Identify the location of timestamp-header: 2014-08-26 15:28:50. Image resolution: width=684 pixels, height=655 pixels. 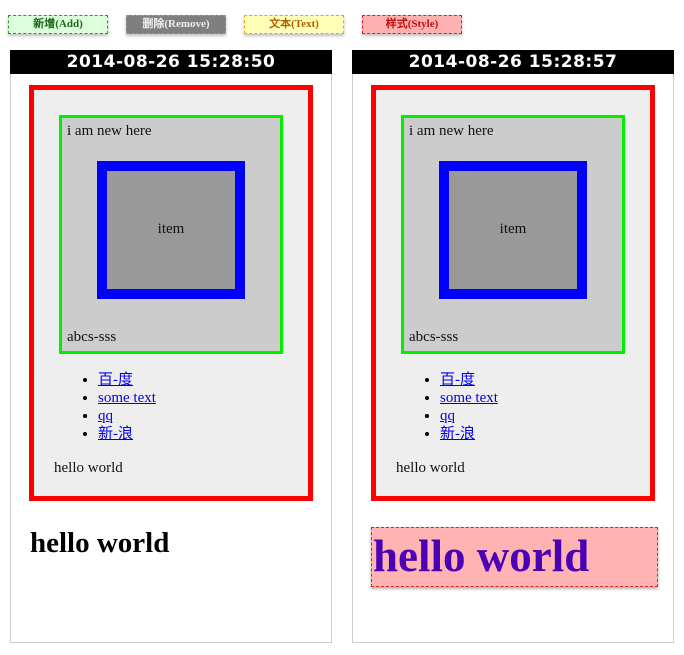
(171, 62).